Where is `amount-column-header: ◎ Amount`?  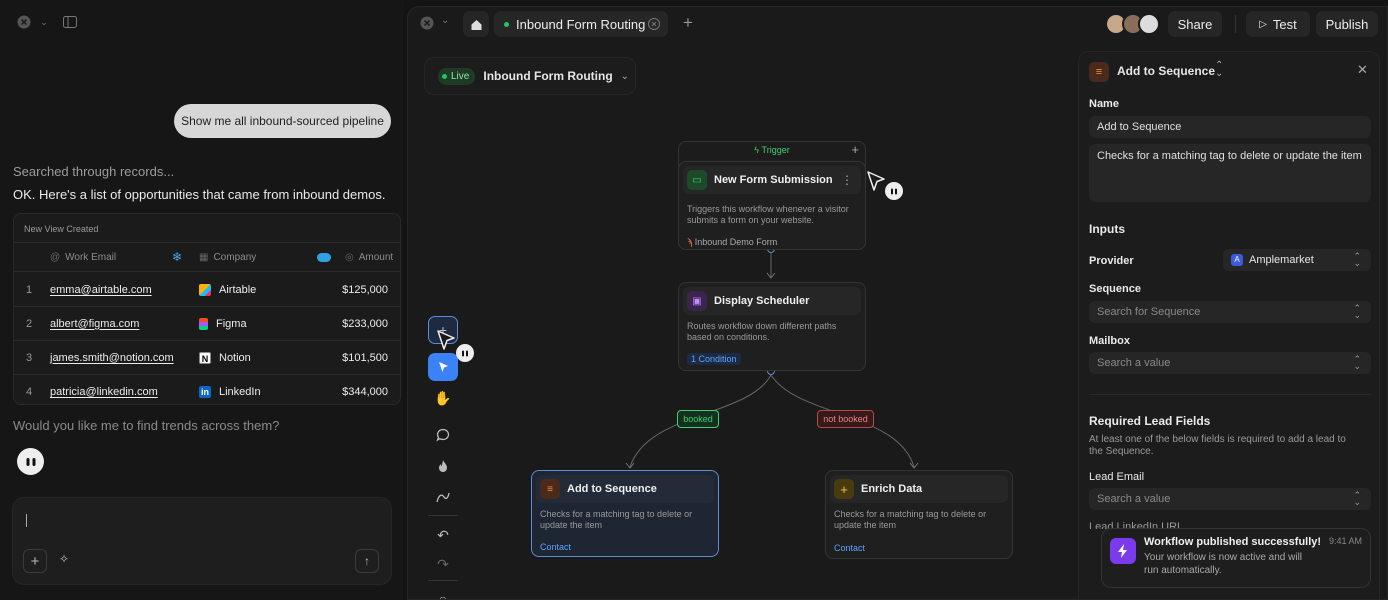
amount-column-header: ◎ Amount is located at coordinates (369, 257).